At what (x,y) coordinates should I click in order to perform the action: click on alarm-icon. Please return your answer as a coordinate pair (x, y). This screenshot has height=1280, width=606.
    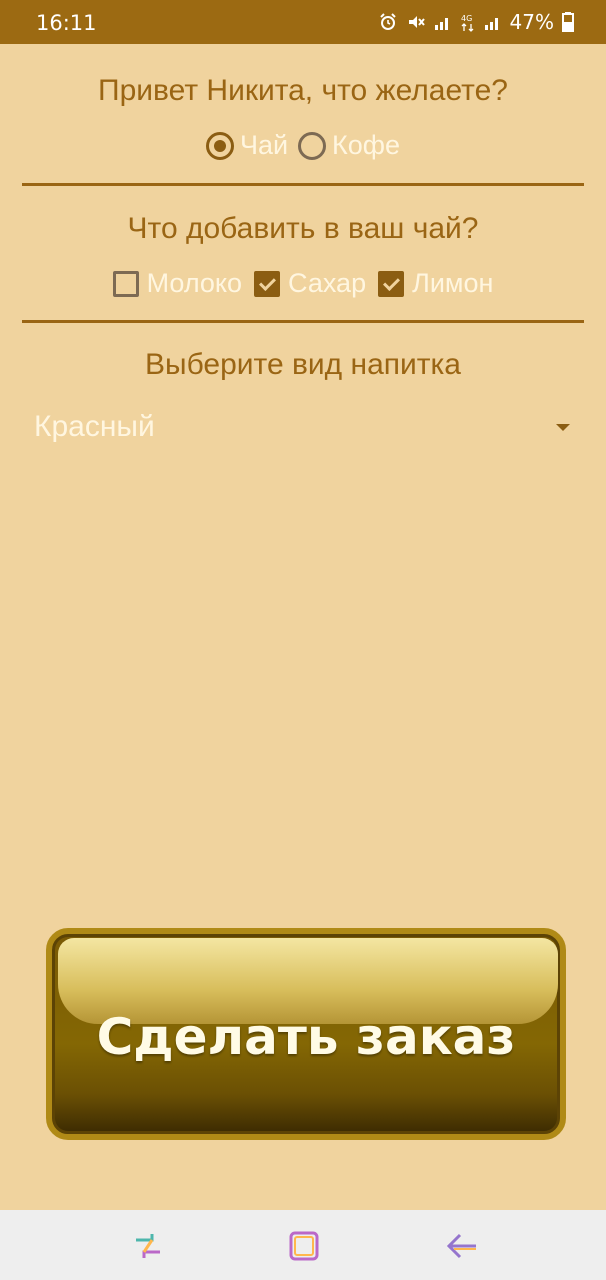
    Looking at the image, I should click on (387, 21).